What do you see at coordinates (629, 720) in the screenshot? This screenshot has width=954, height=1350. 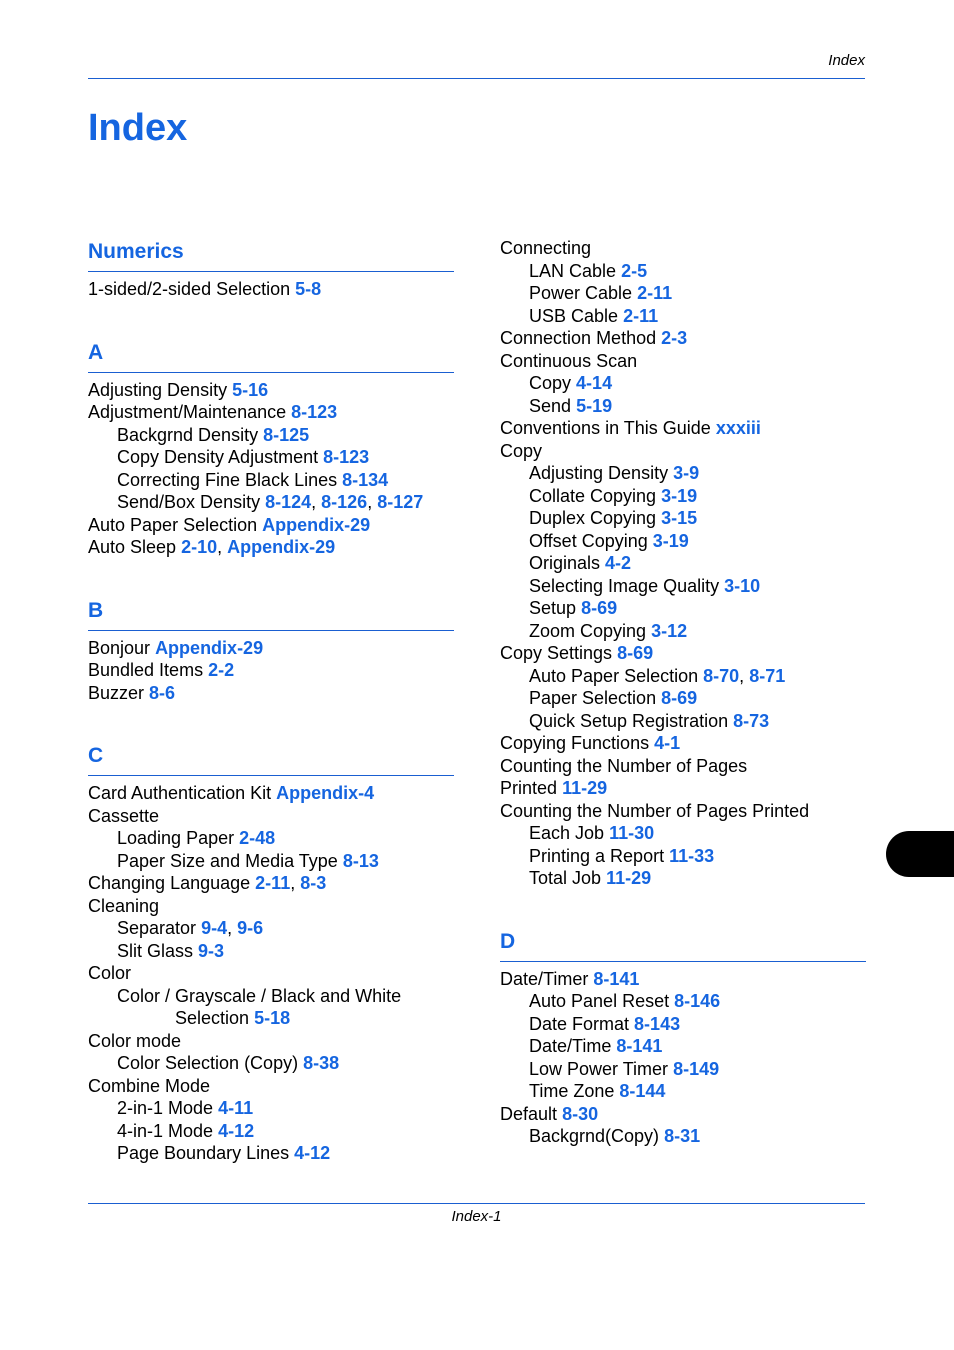 I see `entry-term: Quick Setup Registration` at bounding box center [629, 720].